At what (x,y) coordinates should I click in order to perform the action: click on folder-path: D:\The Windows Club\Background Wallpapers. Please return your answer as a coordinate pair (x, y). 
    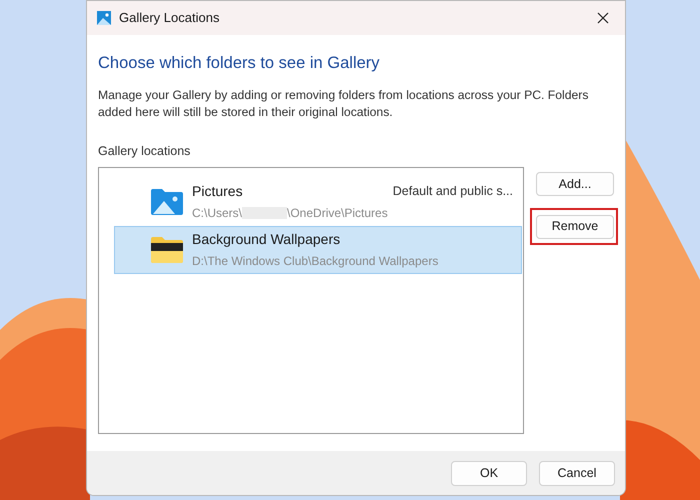
    Looking at the image, I should click on (315, 261).